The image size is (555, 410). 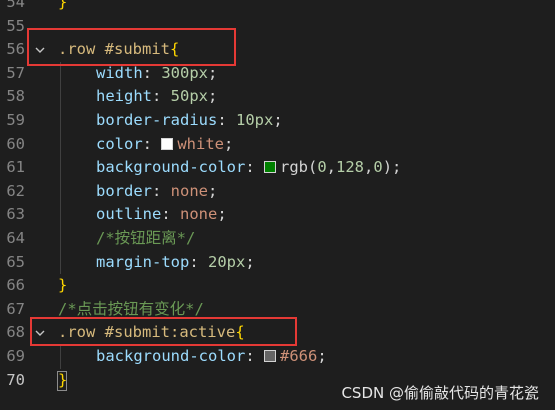 What do you see at coordinates (129, 214) in the screenshot?
I see `property-token: outline` at bounding box center [129, 214].